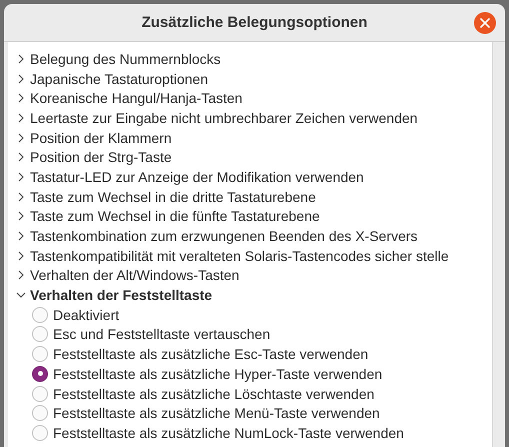  Describe the element at coordinates (255, 22) in the screenshot. I see `window-title: Zusätzliche Belegungsoptionen` at that location.